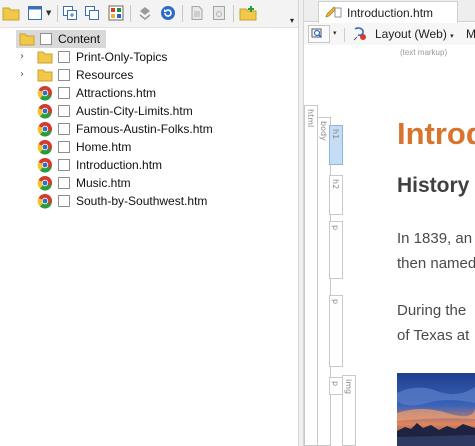 The width and height of the screenshot is (475, 446). Describe the element at coordinates (292, 21) in the screenshot. I see `toolbar-overflow-arrow: ▾` at that location.